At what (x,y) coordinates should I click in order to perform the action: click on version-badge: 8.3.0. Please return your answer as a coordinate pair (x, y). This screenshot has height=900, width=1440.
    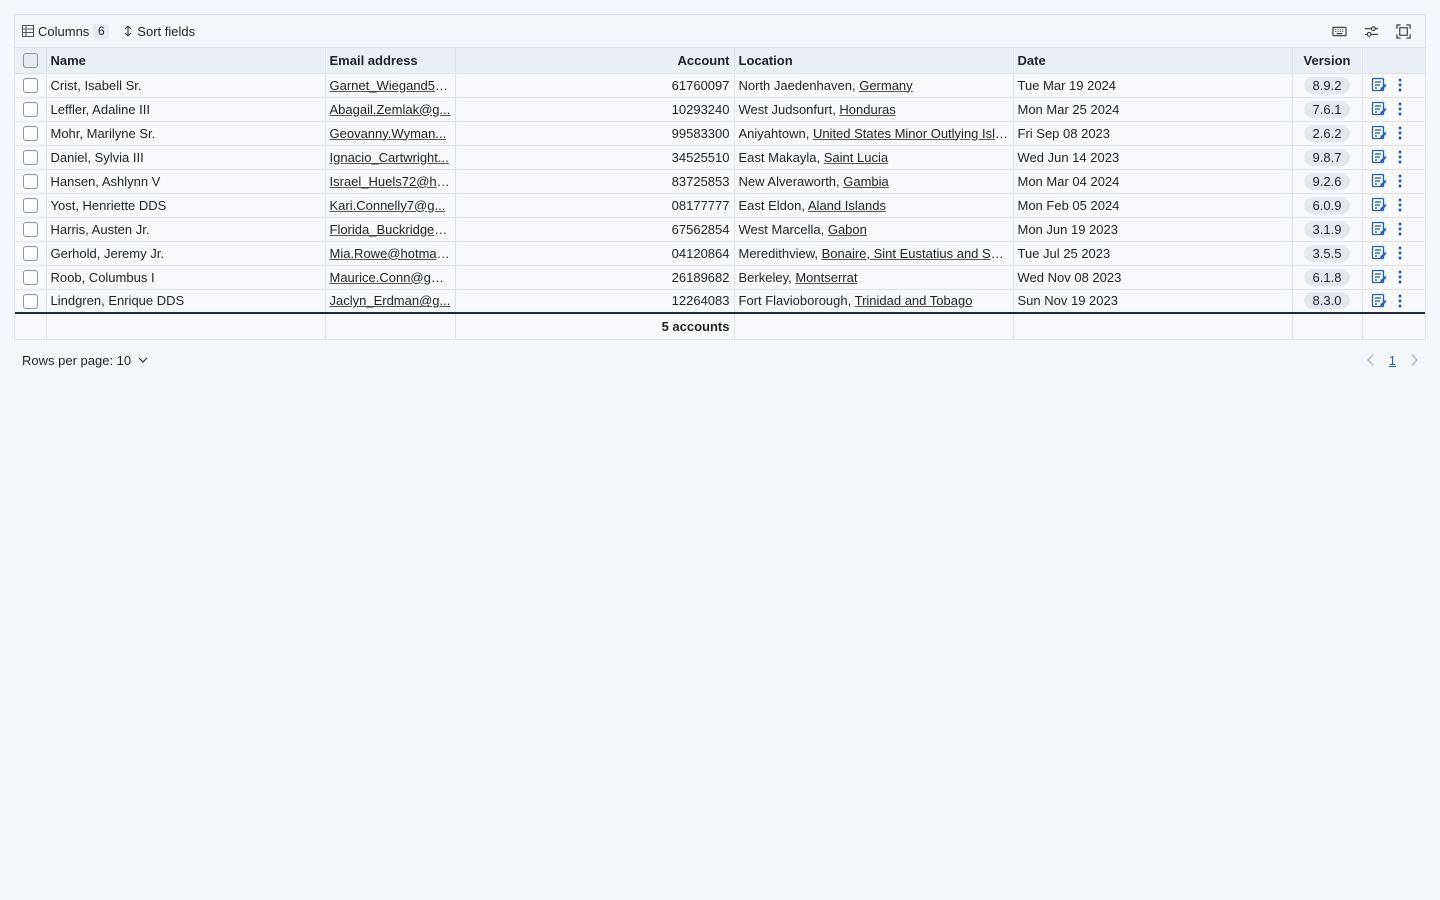
    Looking at the image, I should click on (1327, 301).